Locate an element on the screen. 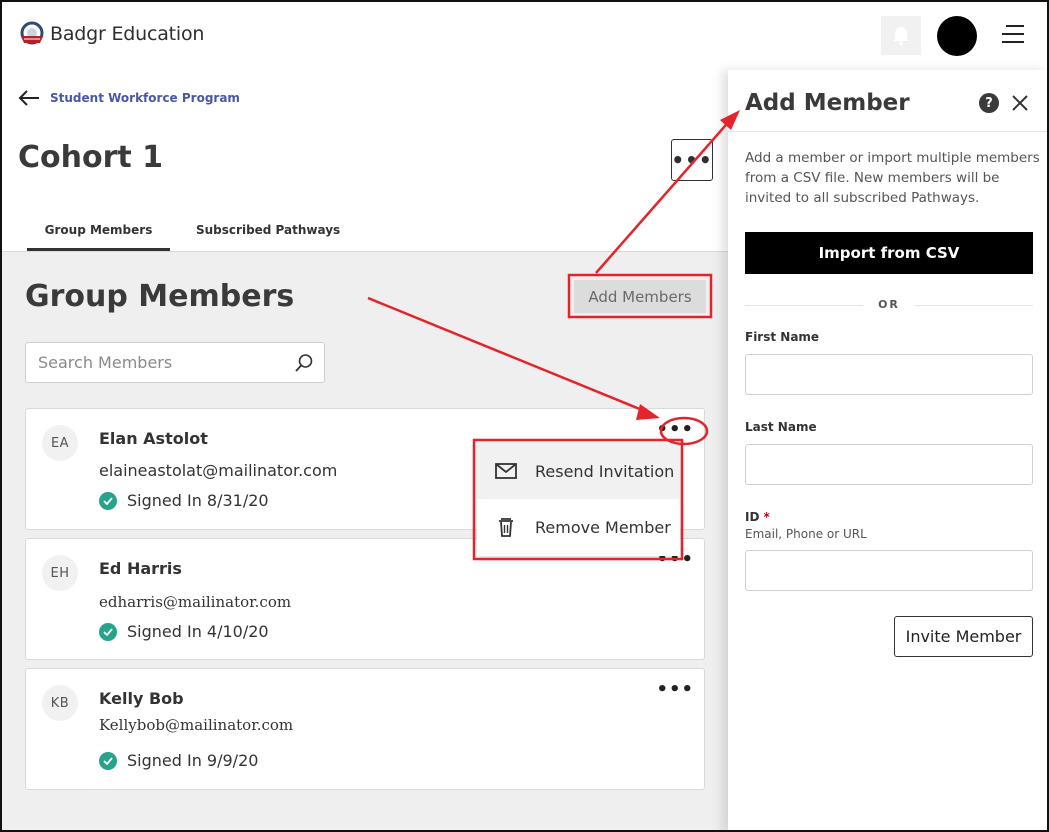  id-label: ID * is located at coordinates (757, 517).